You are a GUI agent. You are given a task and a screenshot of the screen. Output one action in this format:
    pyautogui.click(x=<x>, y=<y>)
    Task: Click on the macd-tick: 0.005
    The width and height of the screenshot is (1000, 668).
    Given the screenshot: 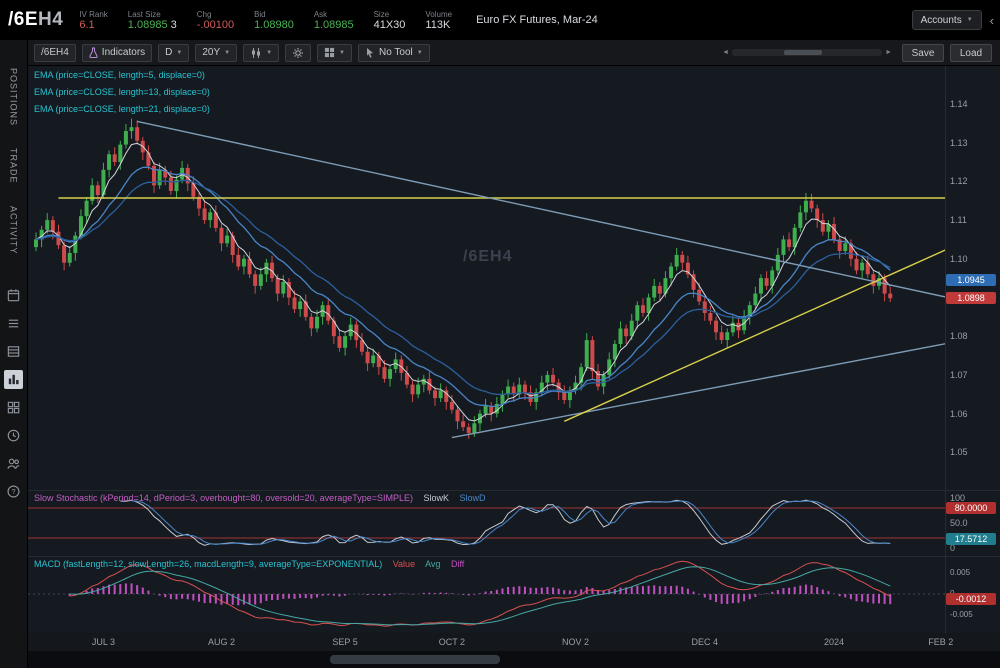 What is the action you would take?
    pyautogui.click(x=960, y=572)
    